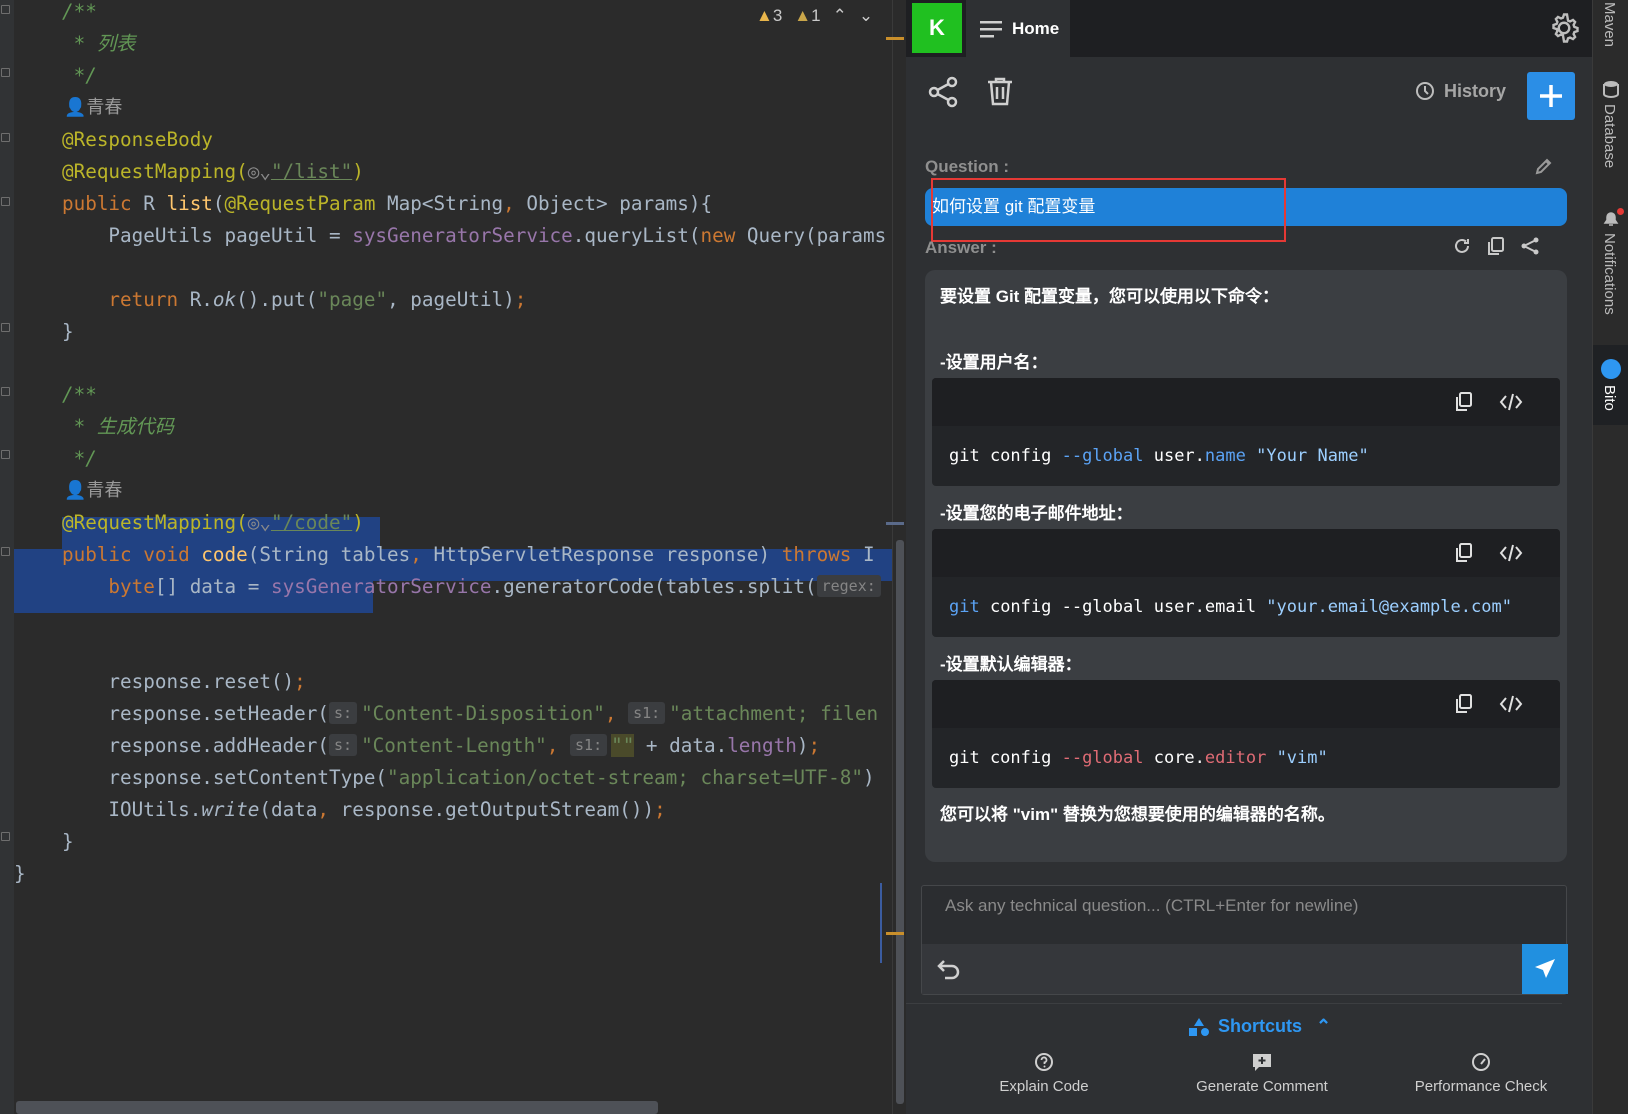 This screenshot has height=1114, width=1628. Describe the element at coordinates (1036, 28) in the screenshot. I see `tab-home-label: Home` at that location.